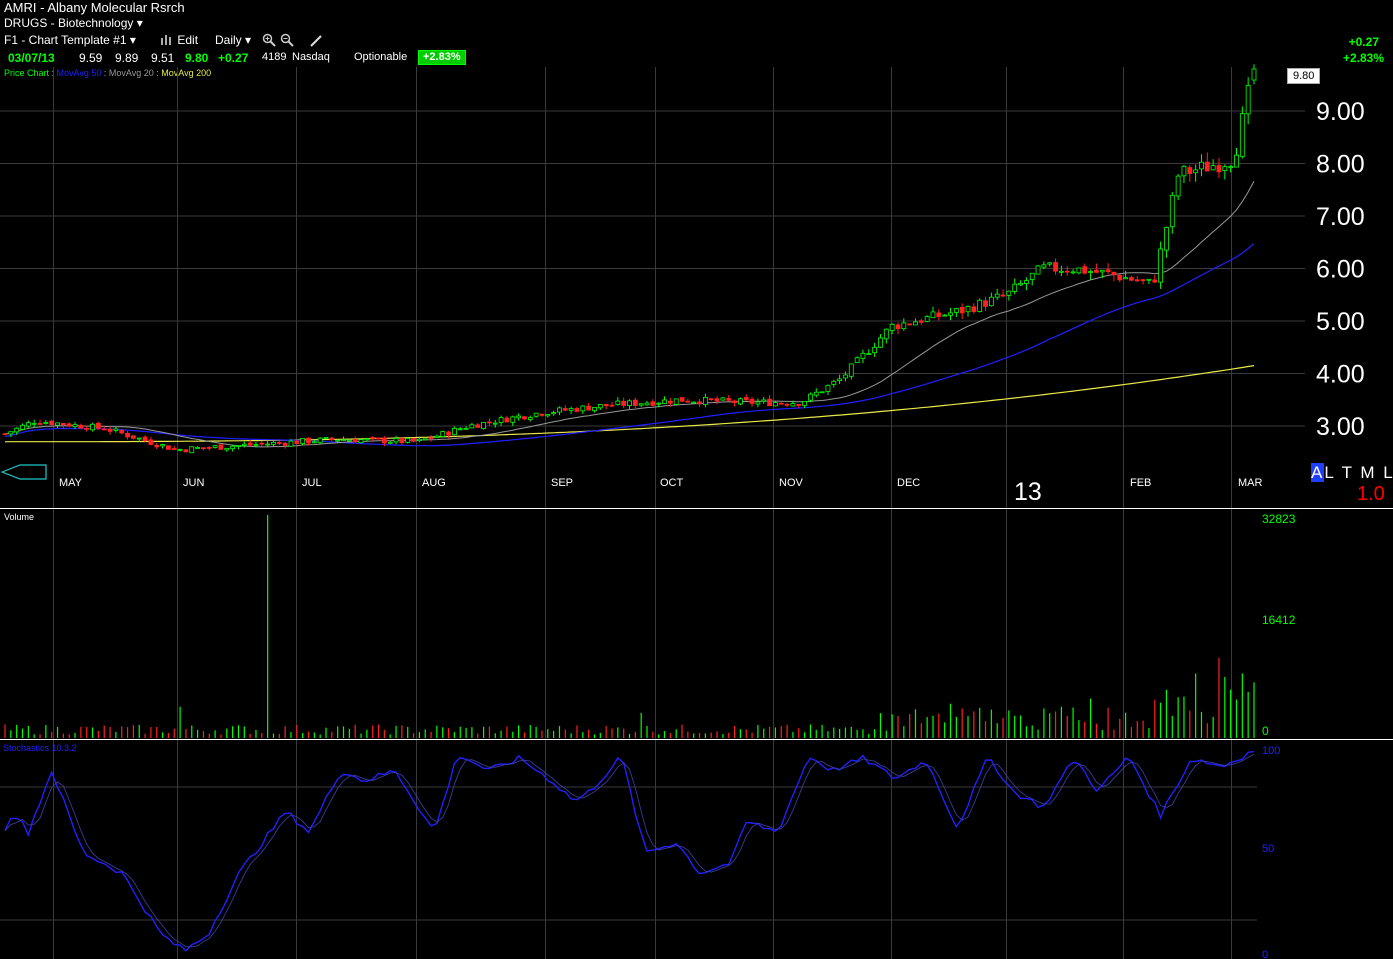  Describe the element at coordinates (1340, 269) in the screenshot. I see `price-axis-labels: 9.00 8.00 7.00 6.00 5.00 4.00 3.00` at that location.